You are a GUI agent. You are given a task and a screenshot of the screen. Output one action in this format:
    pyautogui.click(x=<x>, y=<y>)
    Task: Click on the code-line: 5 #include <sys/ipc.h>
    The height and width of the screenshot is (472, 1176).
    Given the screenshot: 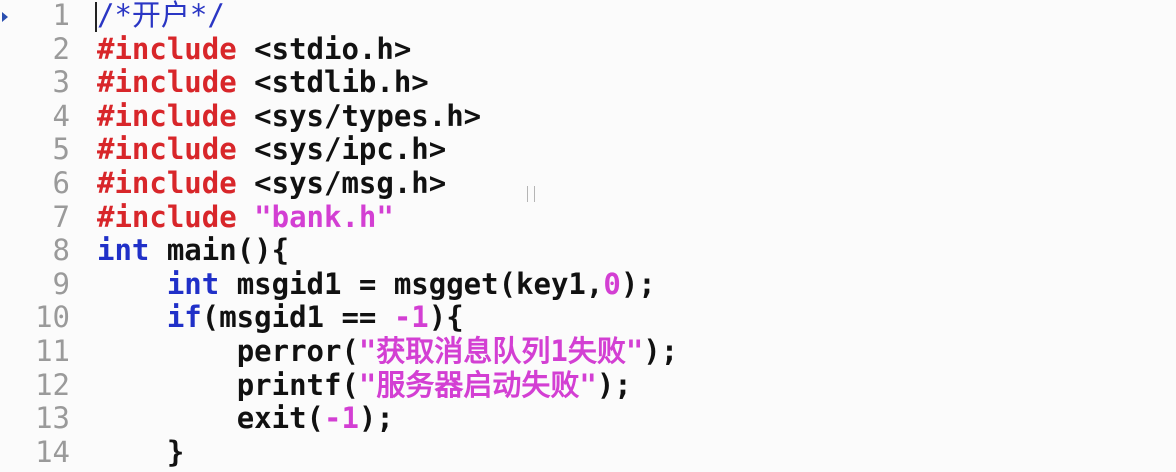 What is the action you would take?
    pyautogui.click(x=588, y=149)
    